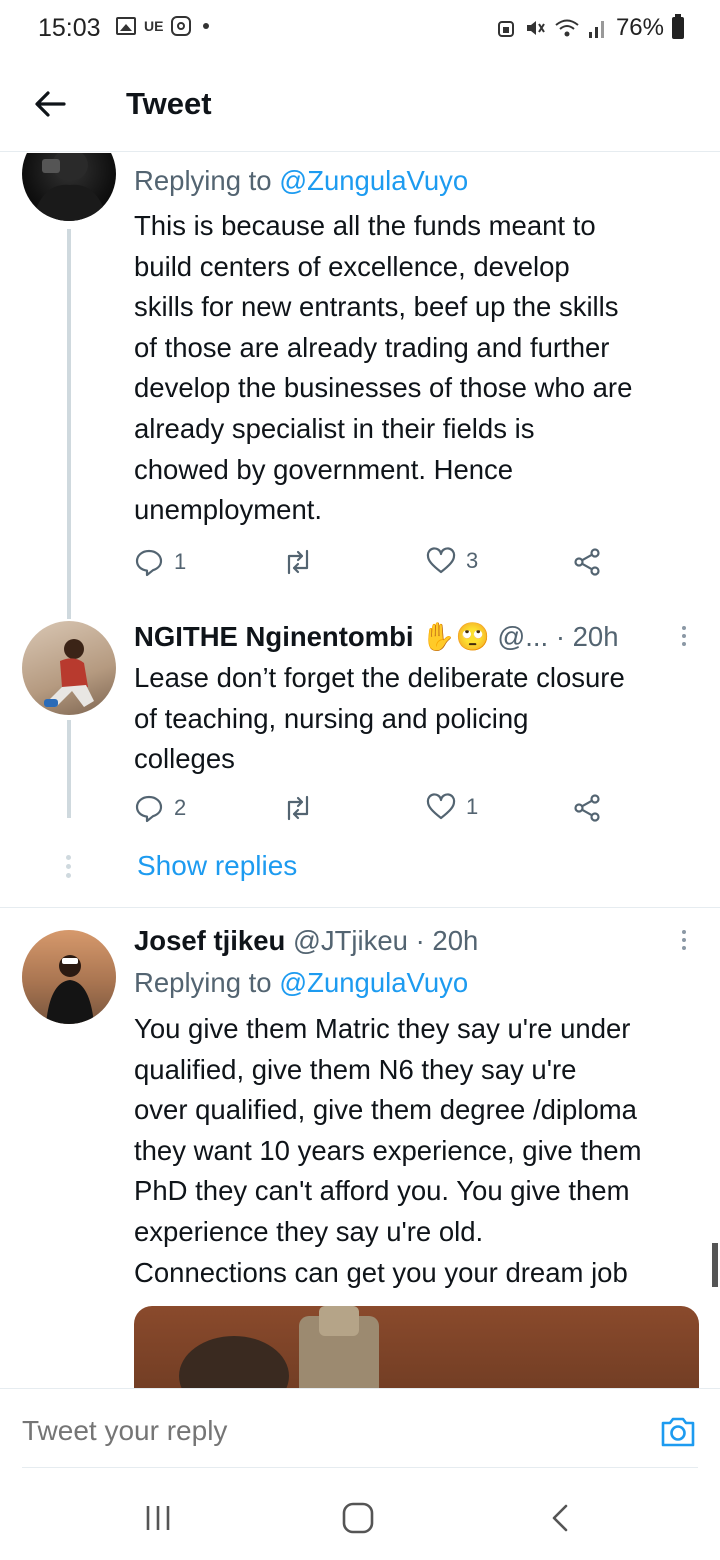 The image size is (720, 1560). Describe the element at coordinates (416, 1347) in the screenshot. I see `tweet-media-image` at that location.